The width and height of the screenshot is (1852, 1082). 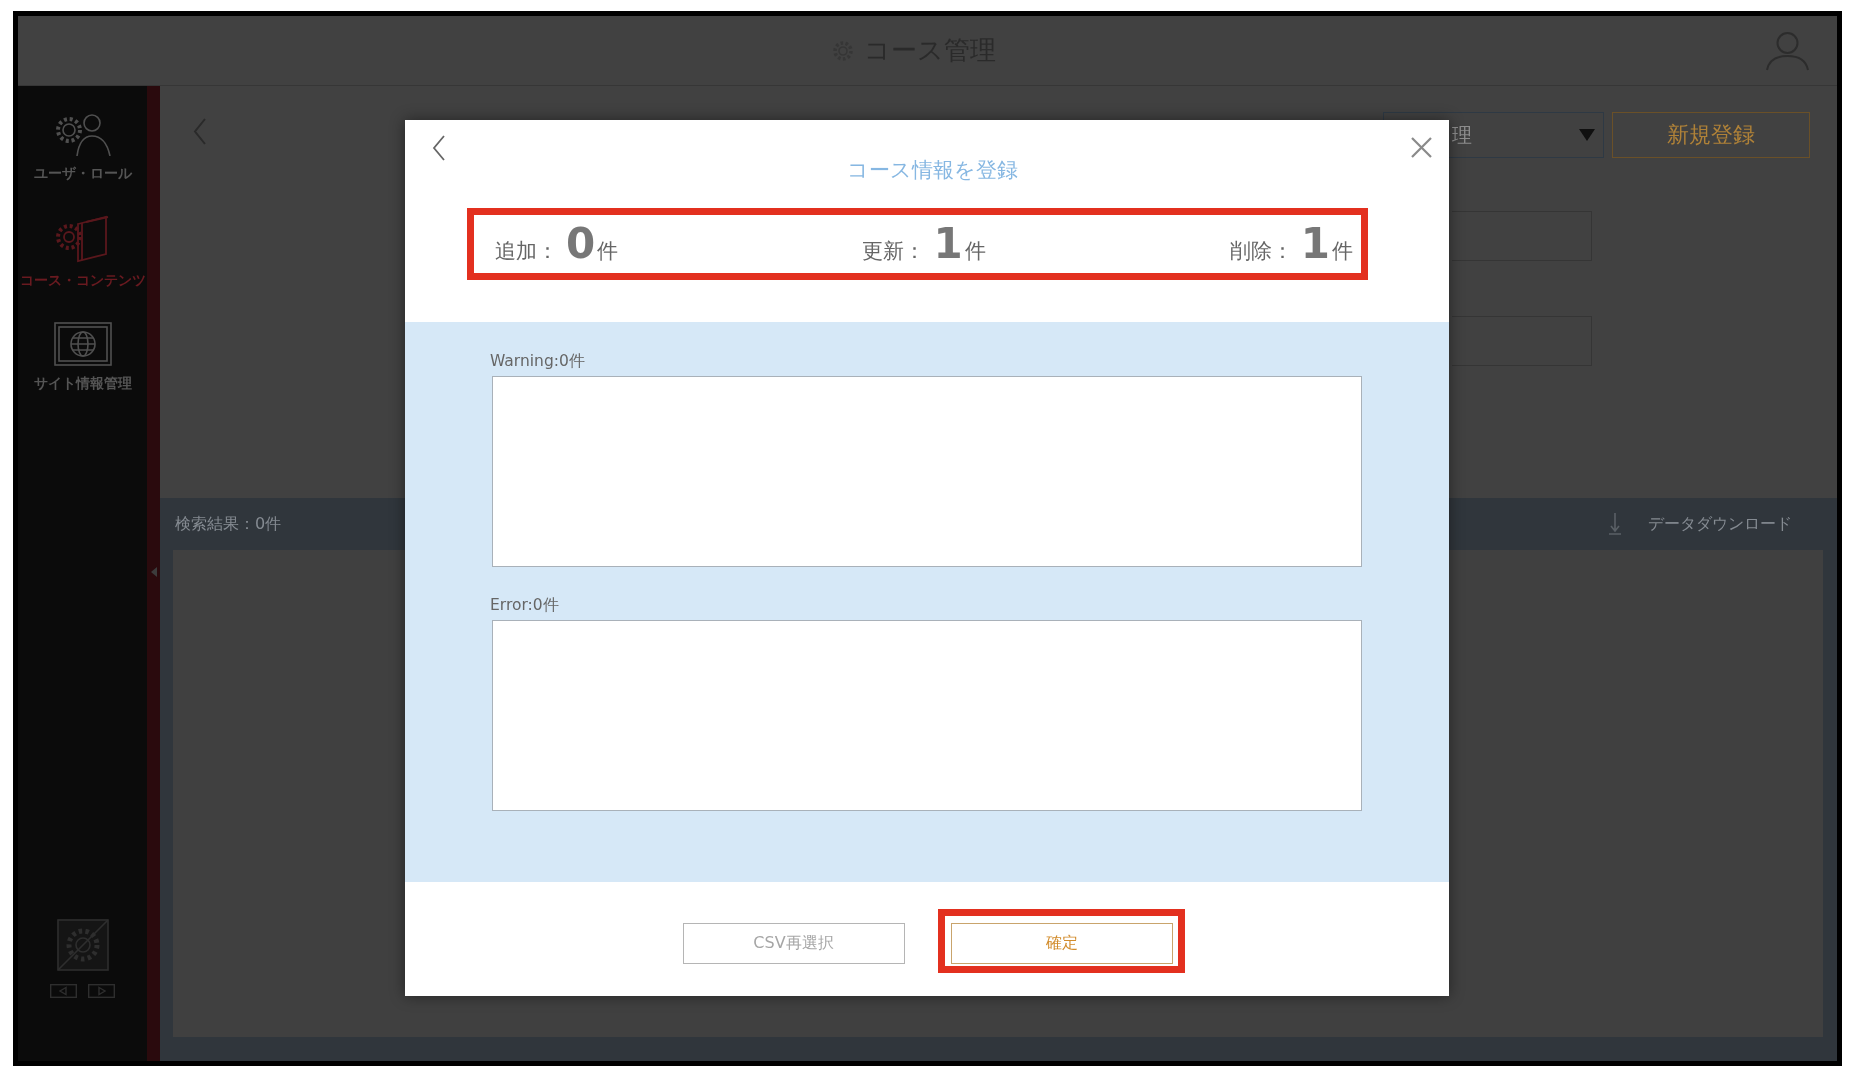 I want to click on dialog-title: コース情報を登録, so click(x=932, y=170).